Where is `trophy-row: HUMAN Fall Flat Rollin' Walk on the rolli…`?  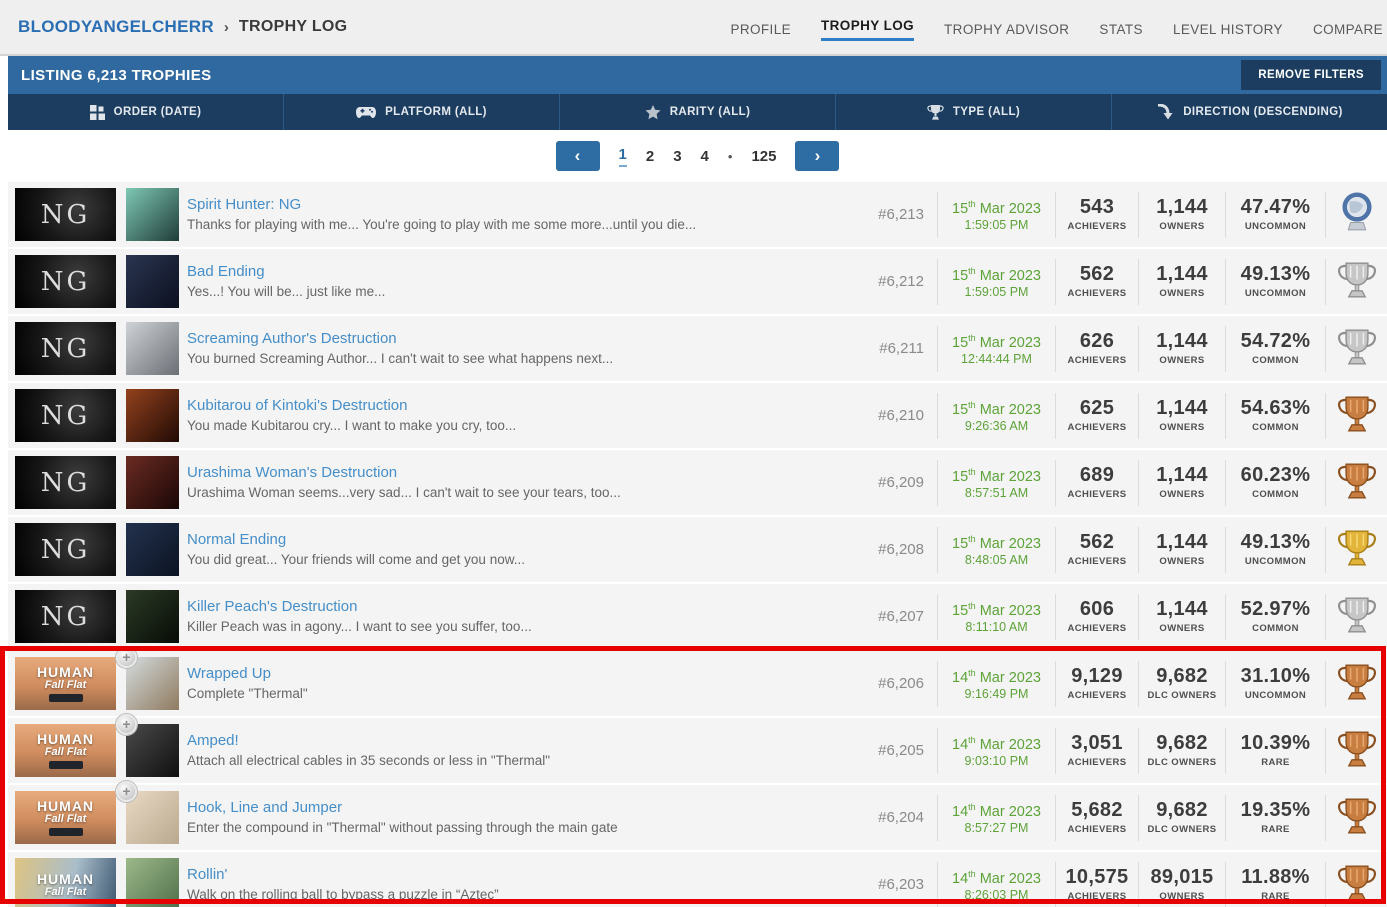 trophy-row: HUMAN Fall Flat Rollin' Walk on the rolli… is located at coordinates (697, 879).